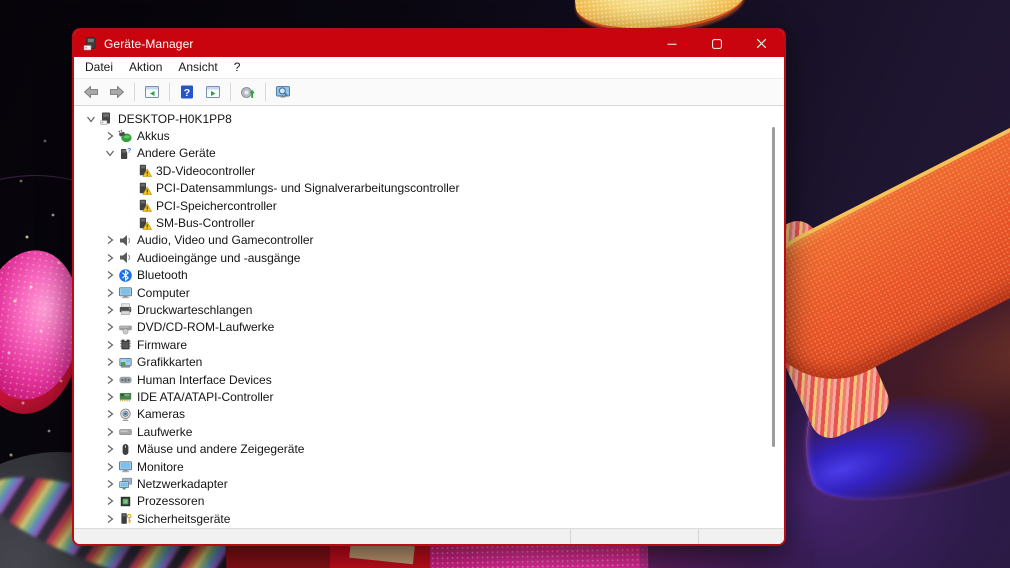 Image resolution: width=1010 pixels, height=568 pixels. I want to click on tree-item-label: Monitore, so click(160, 467).